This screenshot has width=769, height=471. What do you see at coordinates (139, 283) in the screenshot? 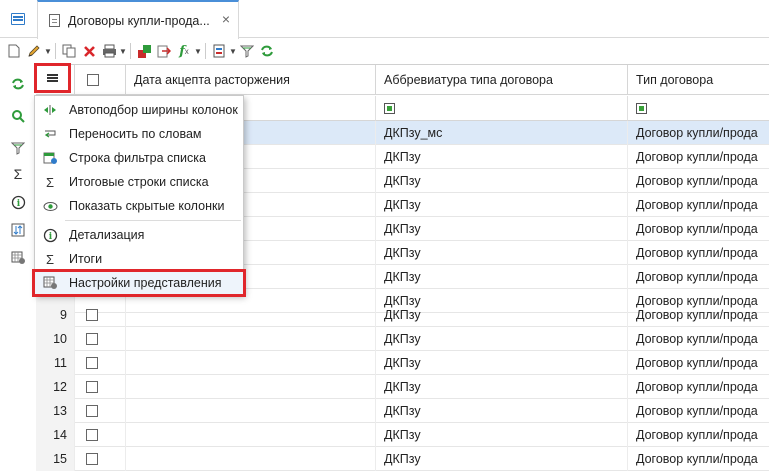
I see `menu-item-view-settings: Настройки представления` at bounding box center [139, 283].